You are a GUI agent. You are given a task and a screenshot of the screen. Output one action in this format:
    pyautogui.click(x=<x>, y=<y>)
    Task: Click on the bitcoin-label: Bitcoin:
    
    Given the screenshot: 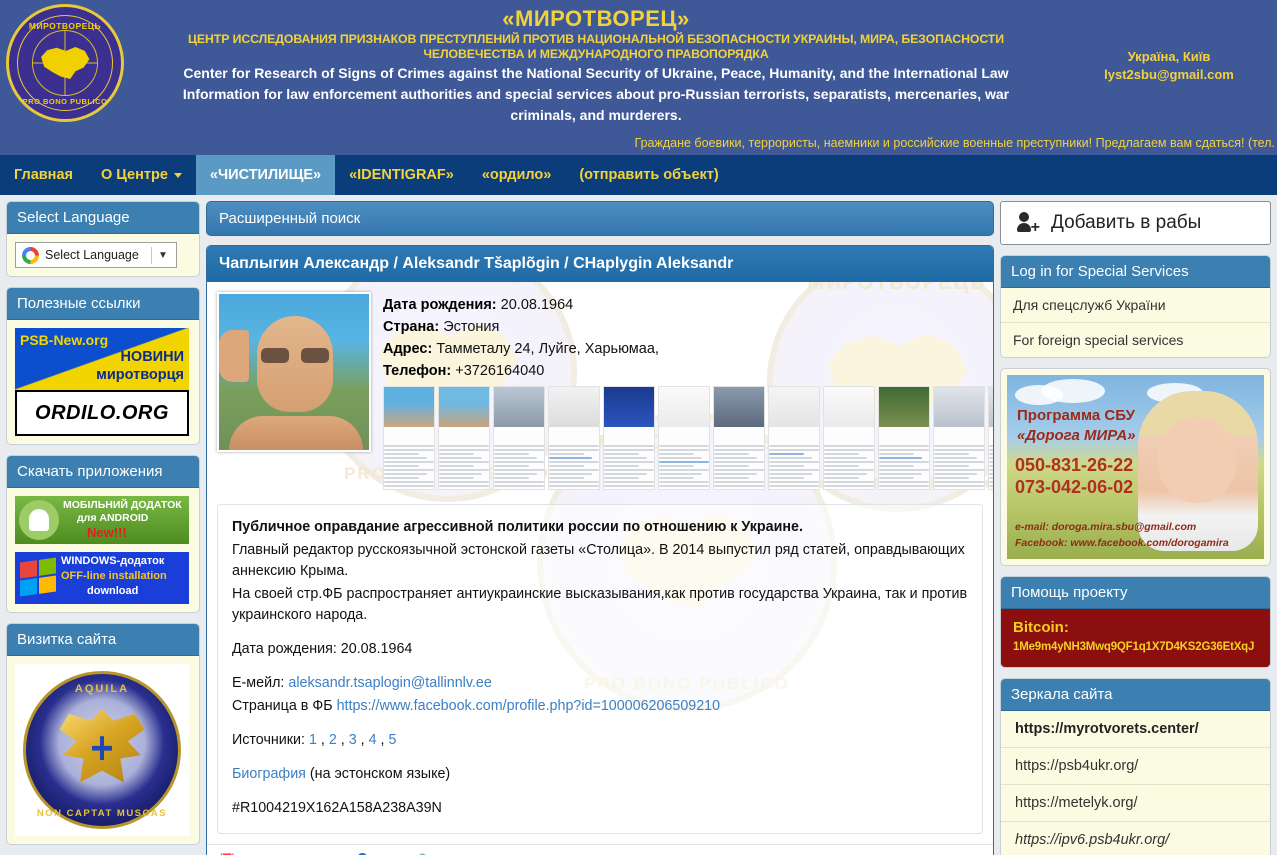 What is the action you would take?
    pyautogui.click(x=1041, y=627)
    